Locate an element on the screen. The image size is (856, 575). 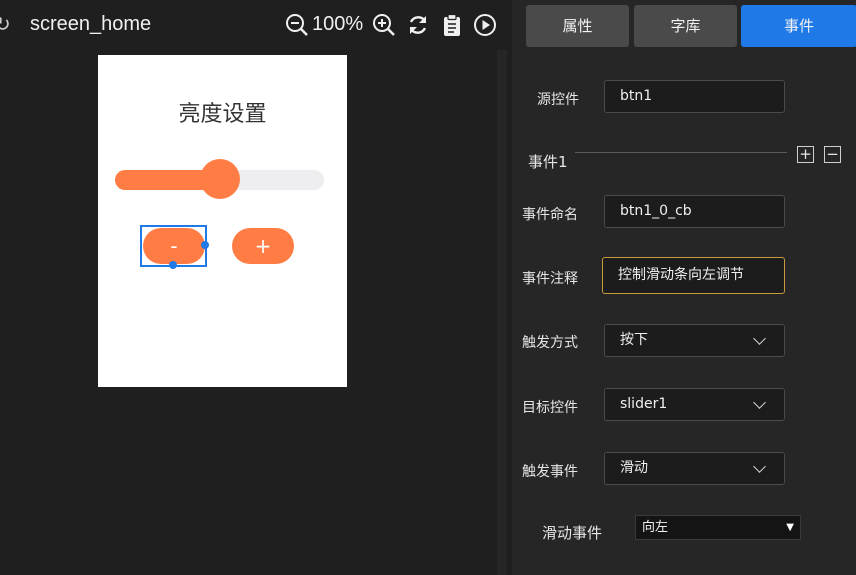
zoom-level: 100% is located at coordinates (338, 24).